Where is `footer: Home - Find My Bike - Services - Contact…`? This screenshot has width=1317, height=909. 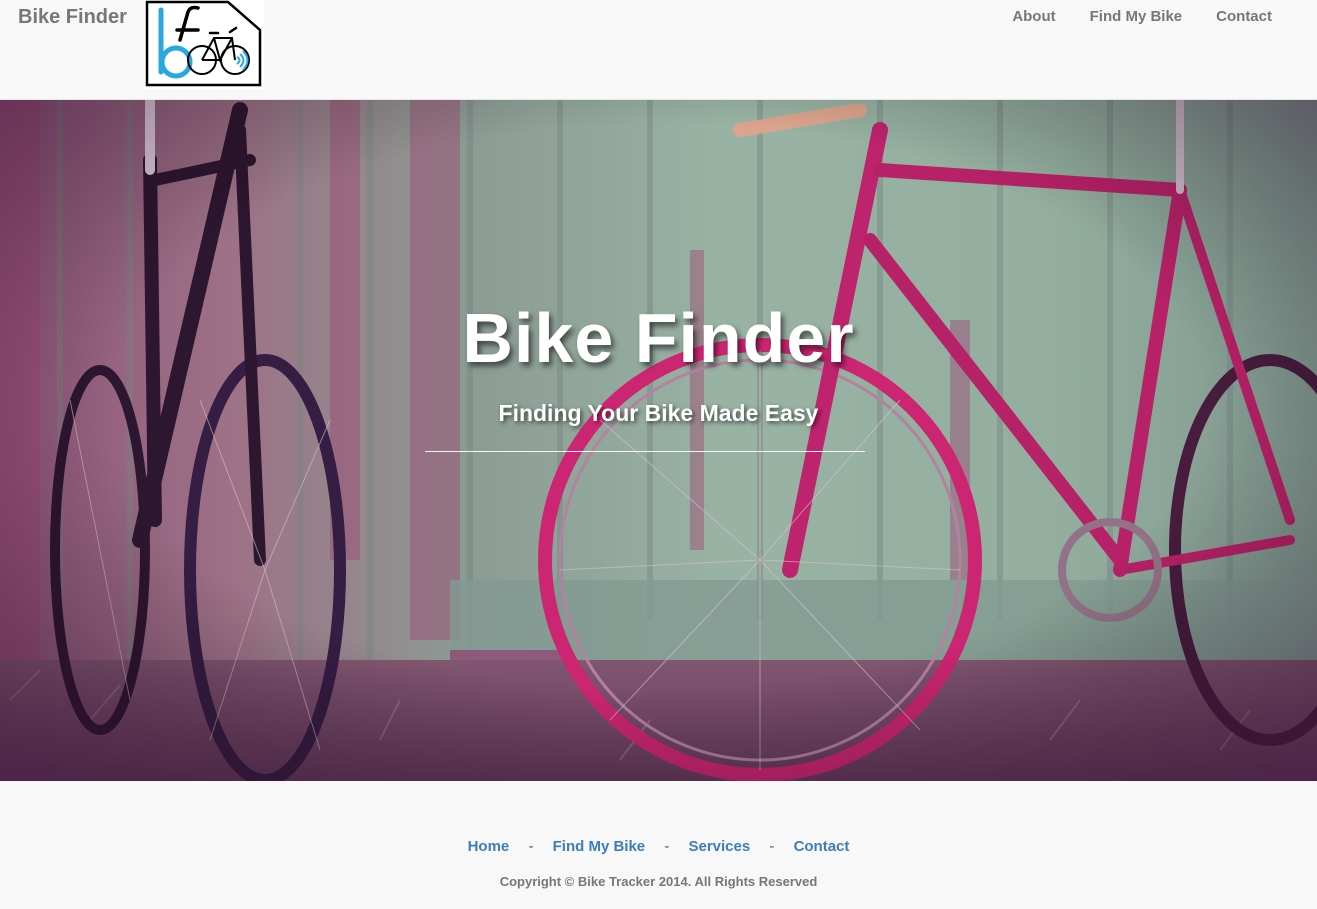 footer: Home - Find My Bike - Services - Contact… is located at coordinates (658, 845).